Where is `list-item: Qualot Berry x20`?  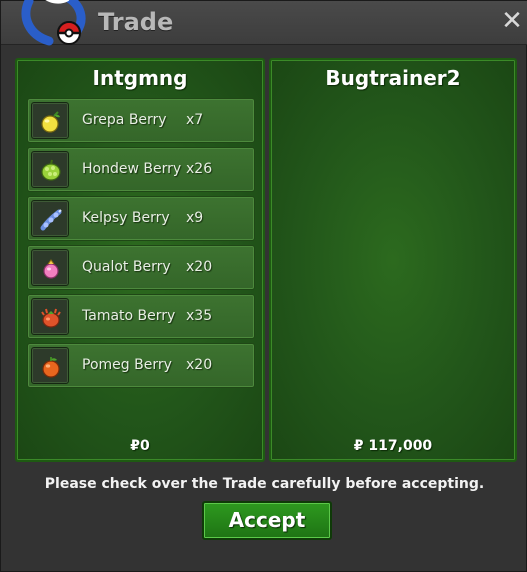 list-item: Qualot Berry x20 is located at coordinates (141, 267).